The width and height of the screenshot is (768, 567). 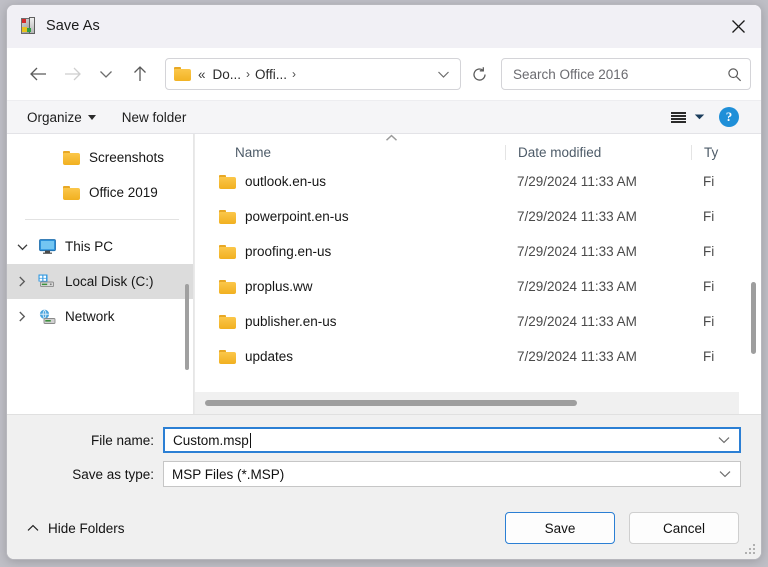 What do you see at coordinates (187, 327) in the screenshot?
I see `sidebar-scrollbar-thumb` at bounding box center [187, 327].